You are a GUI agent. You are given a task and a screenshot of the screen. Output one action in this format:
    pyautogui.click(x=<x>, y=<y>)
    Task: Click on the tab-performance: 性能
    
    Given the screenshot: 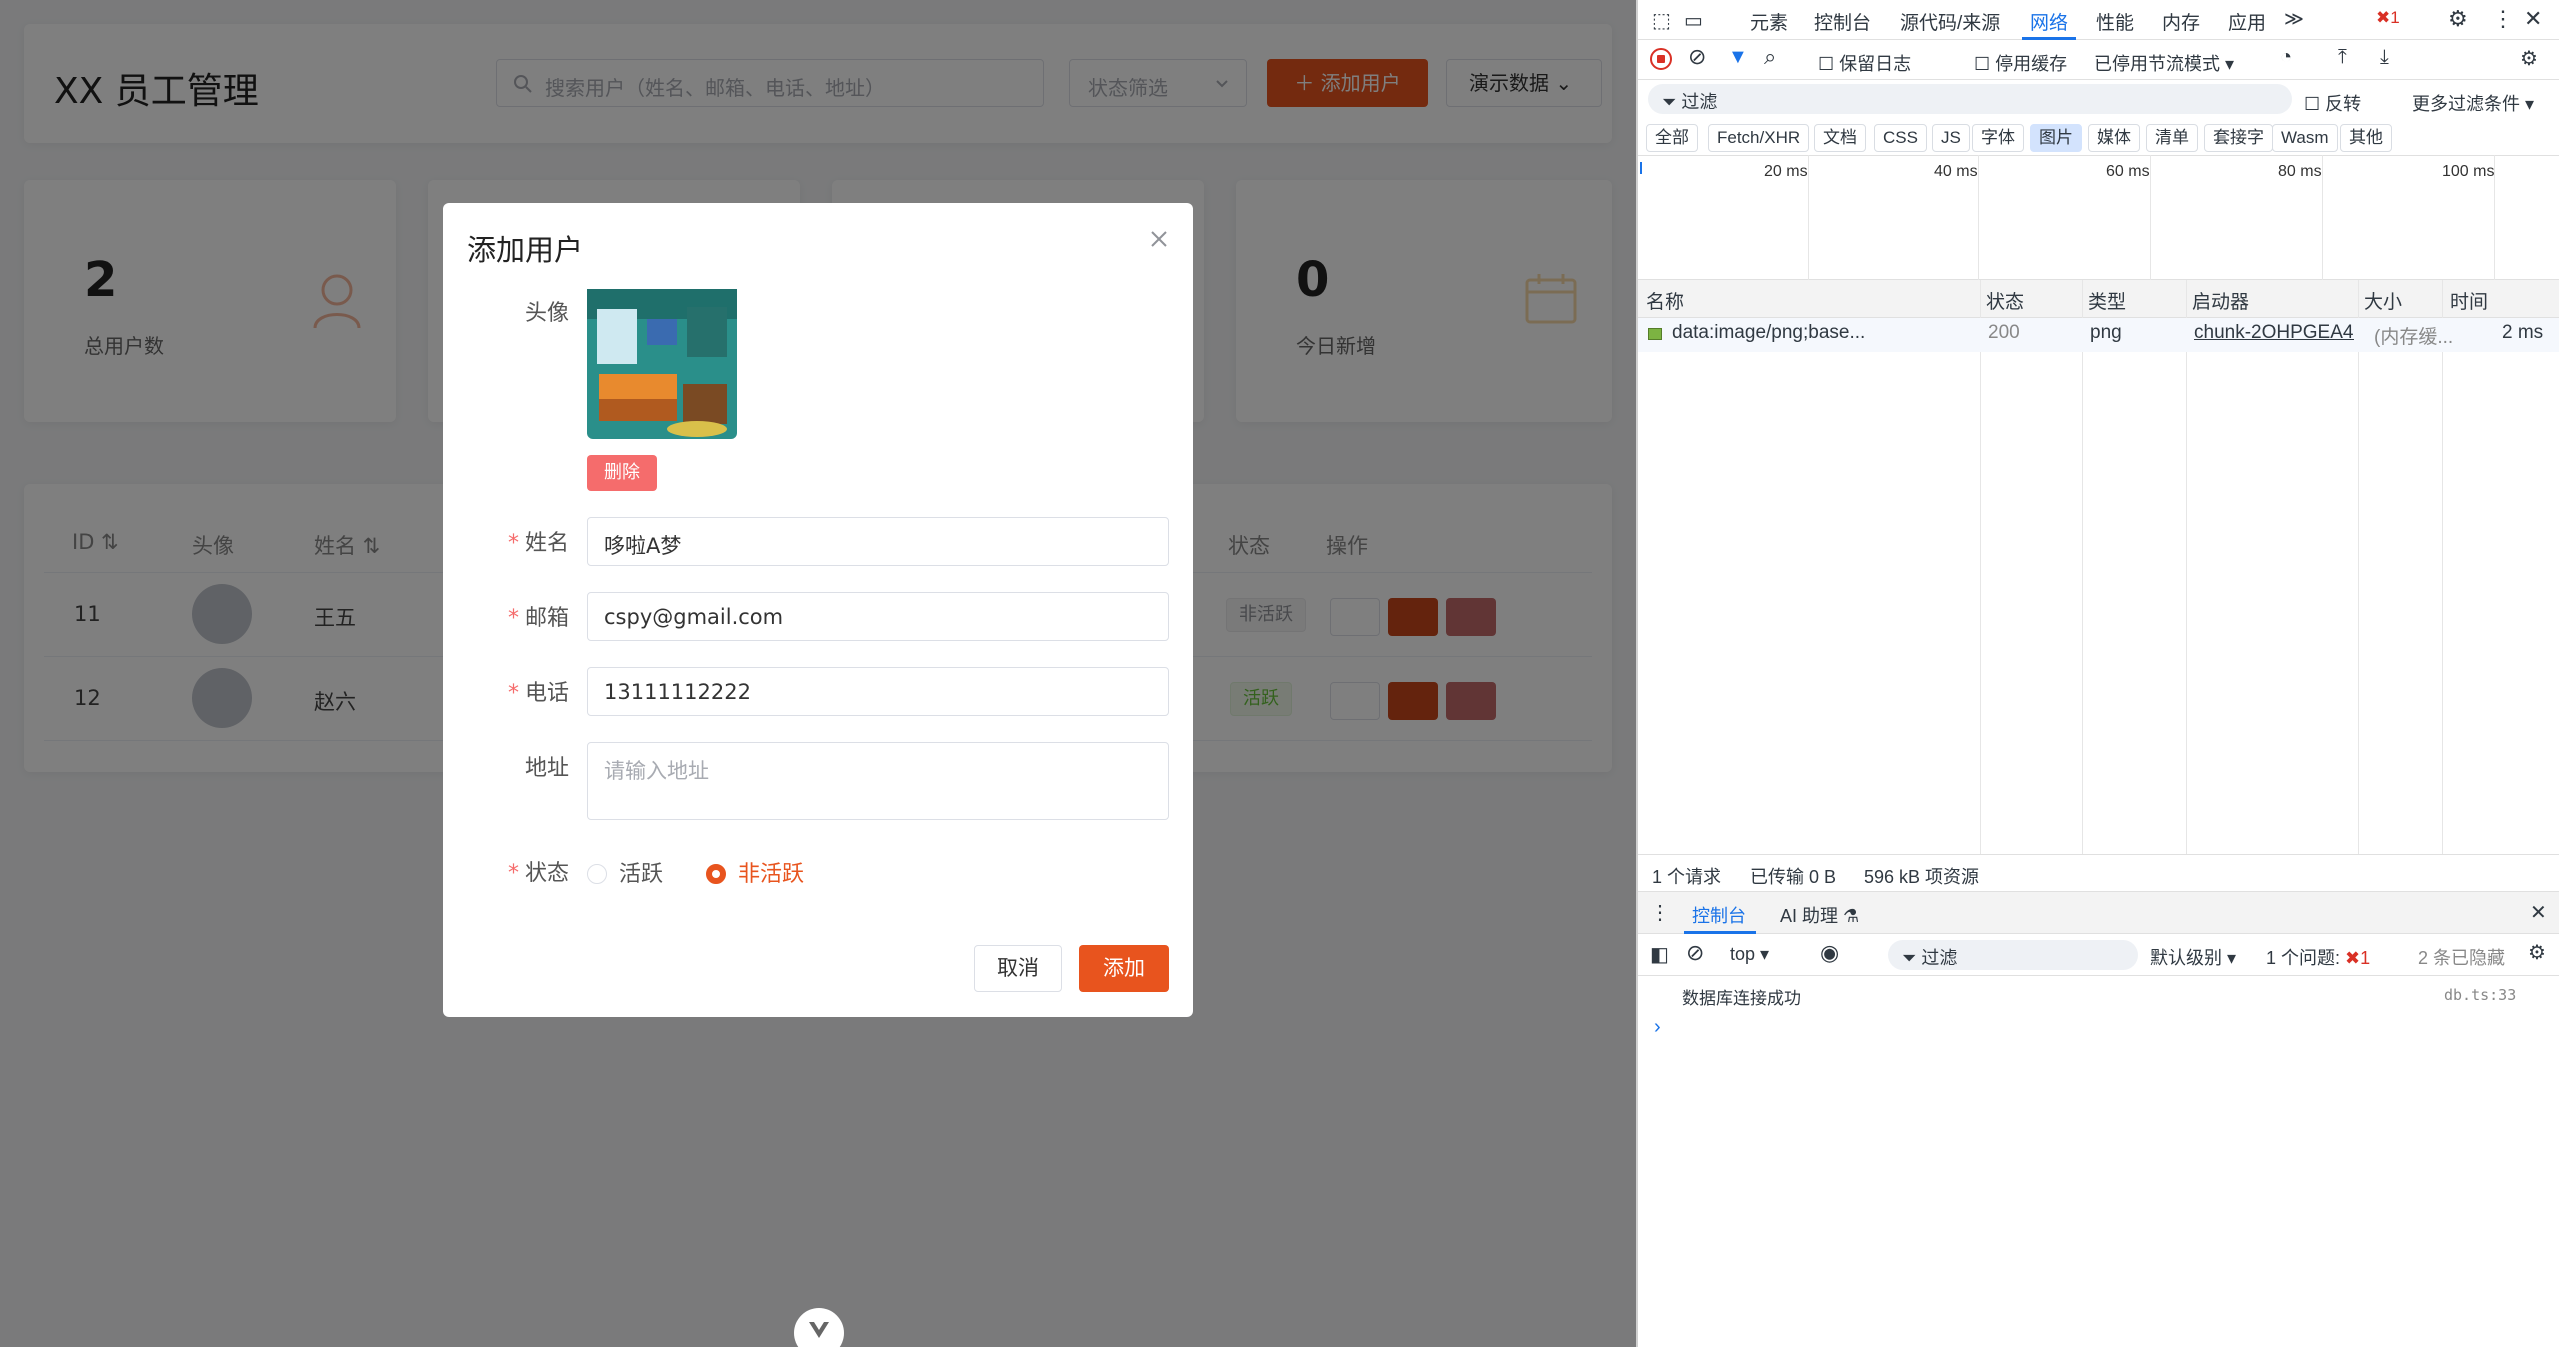 What is the action you would take?
    pyautogui.click(x=2115, y=21)
    